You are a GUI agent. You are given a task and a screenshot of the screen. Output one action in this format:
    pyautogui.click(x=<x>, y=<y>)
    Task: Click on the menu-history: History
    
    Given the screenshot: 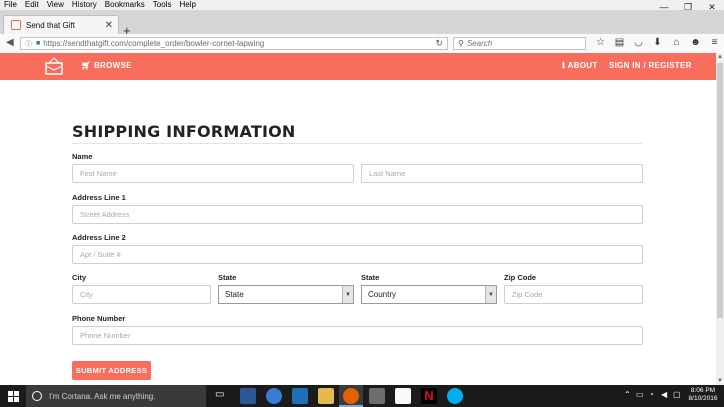 What is the action you would take?
    pyautogui.click(x=84, y=5)
    